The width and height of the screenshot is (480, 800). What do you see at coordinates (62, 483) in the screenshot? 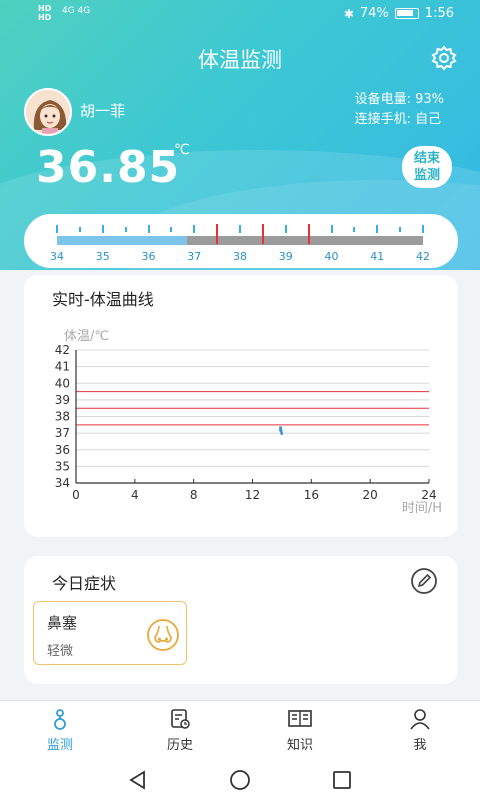
I see `chart-y-tick-label: 34` at bounding box center [62, 483].